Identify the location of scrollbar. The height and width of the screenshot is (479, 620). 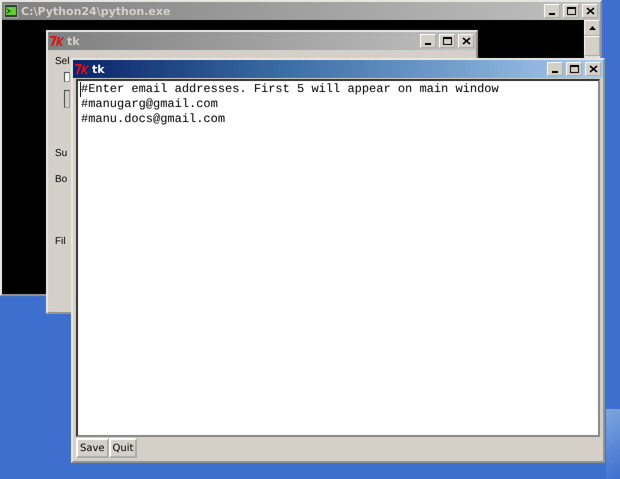
(592, 38).